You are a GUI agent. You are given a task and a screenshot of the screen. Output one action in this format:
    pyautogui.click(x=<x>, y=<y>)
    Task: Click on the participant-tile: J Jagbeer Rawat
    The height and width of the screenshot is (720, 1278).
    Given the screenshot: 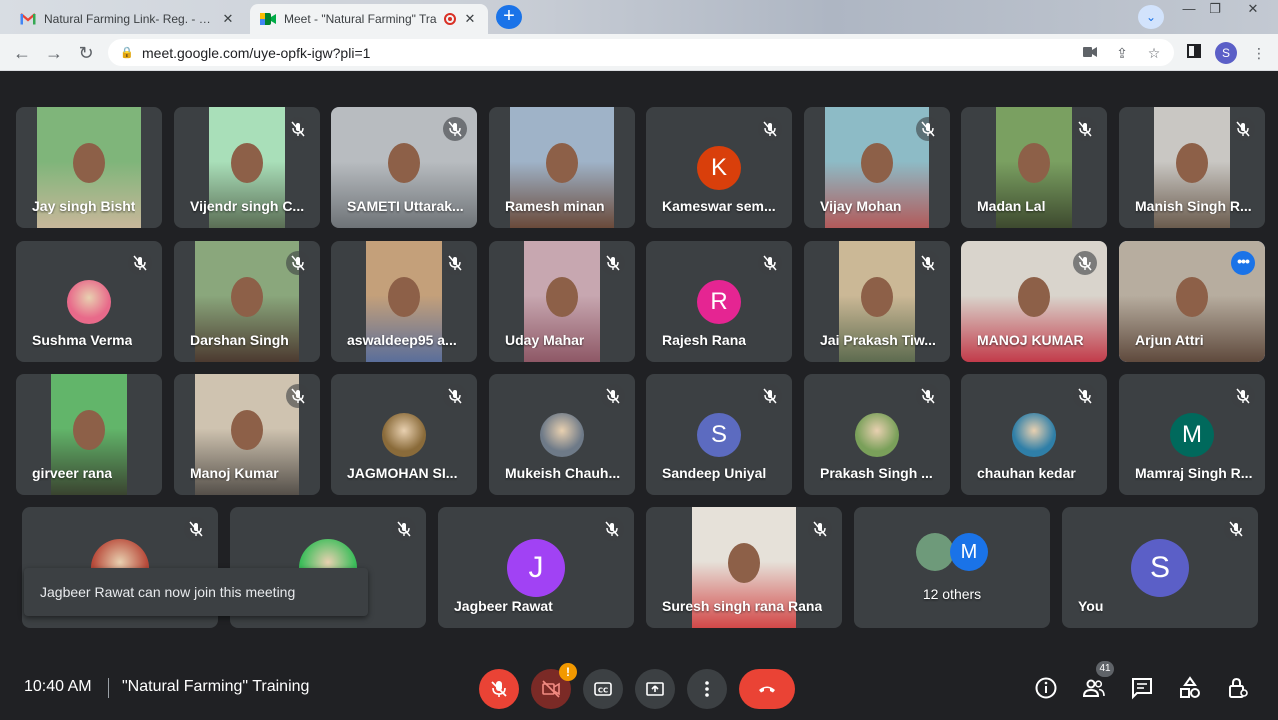 What is the action you would take?
    pyautogui.click(x=536, y=567)
    